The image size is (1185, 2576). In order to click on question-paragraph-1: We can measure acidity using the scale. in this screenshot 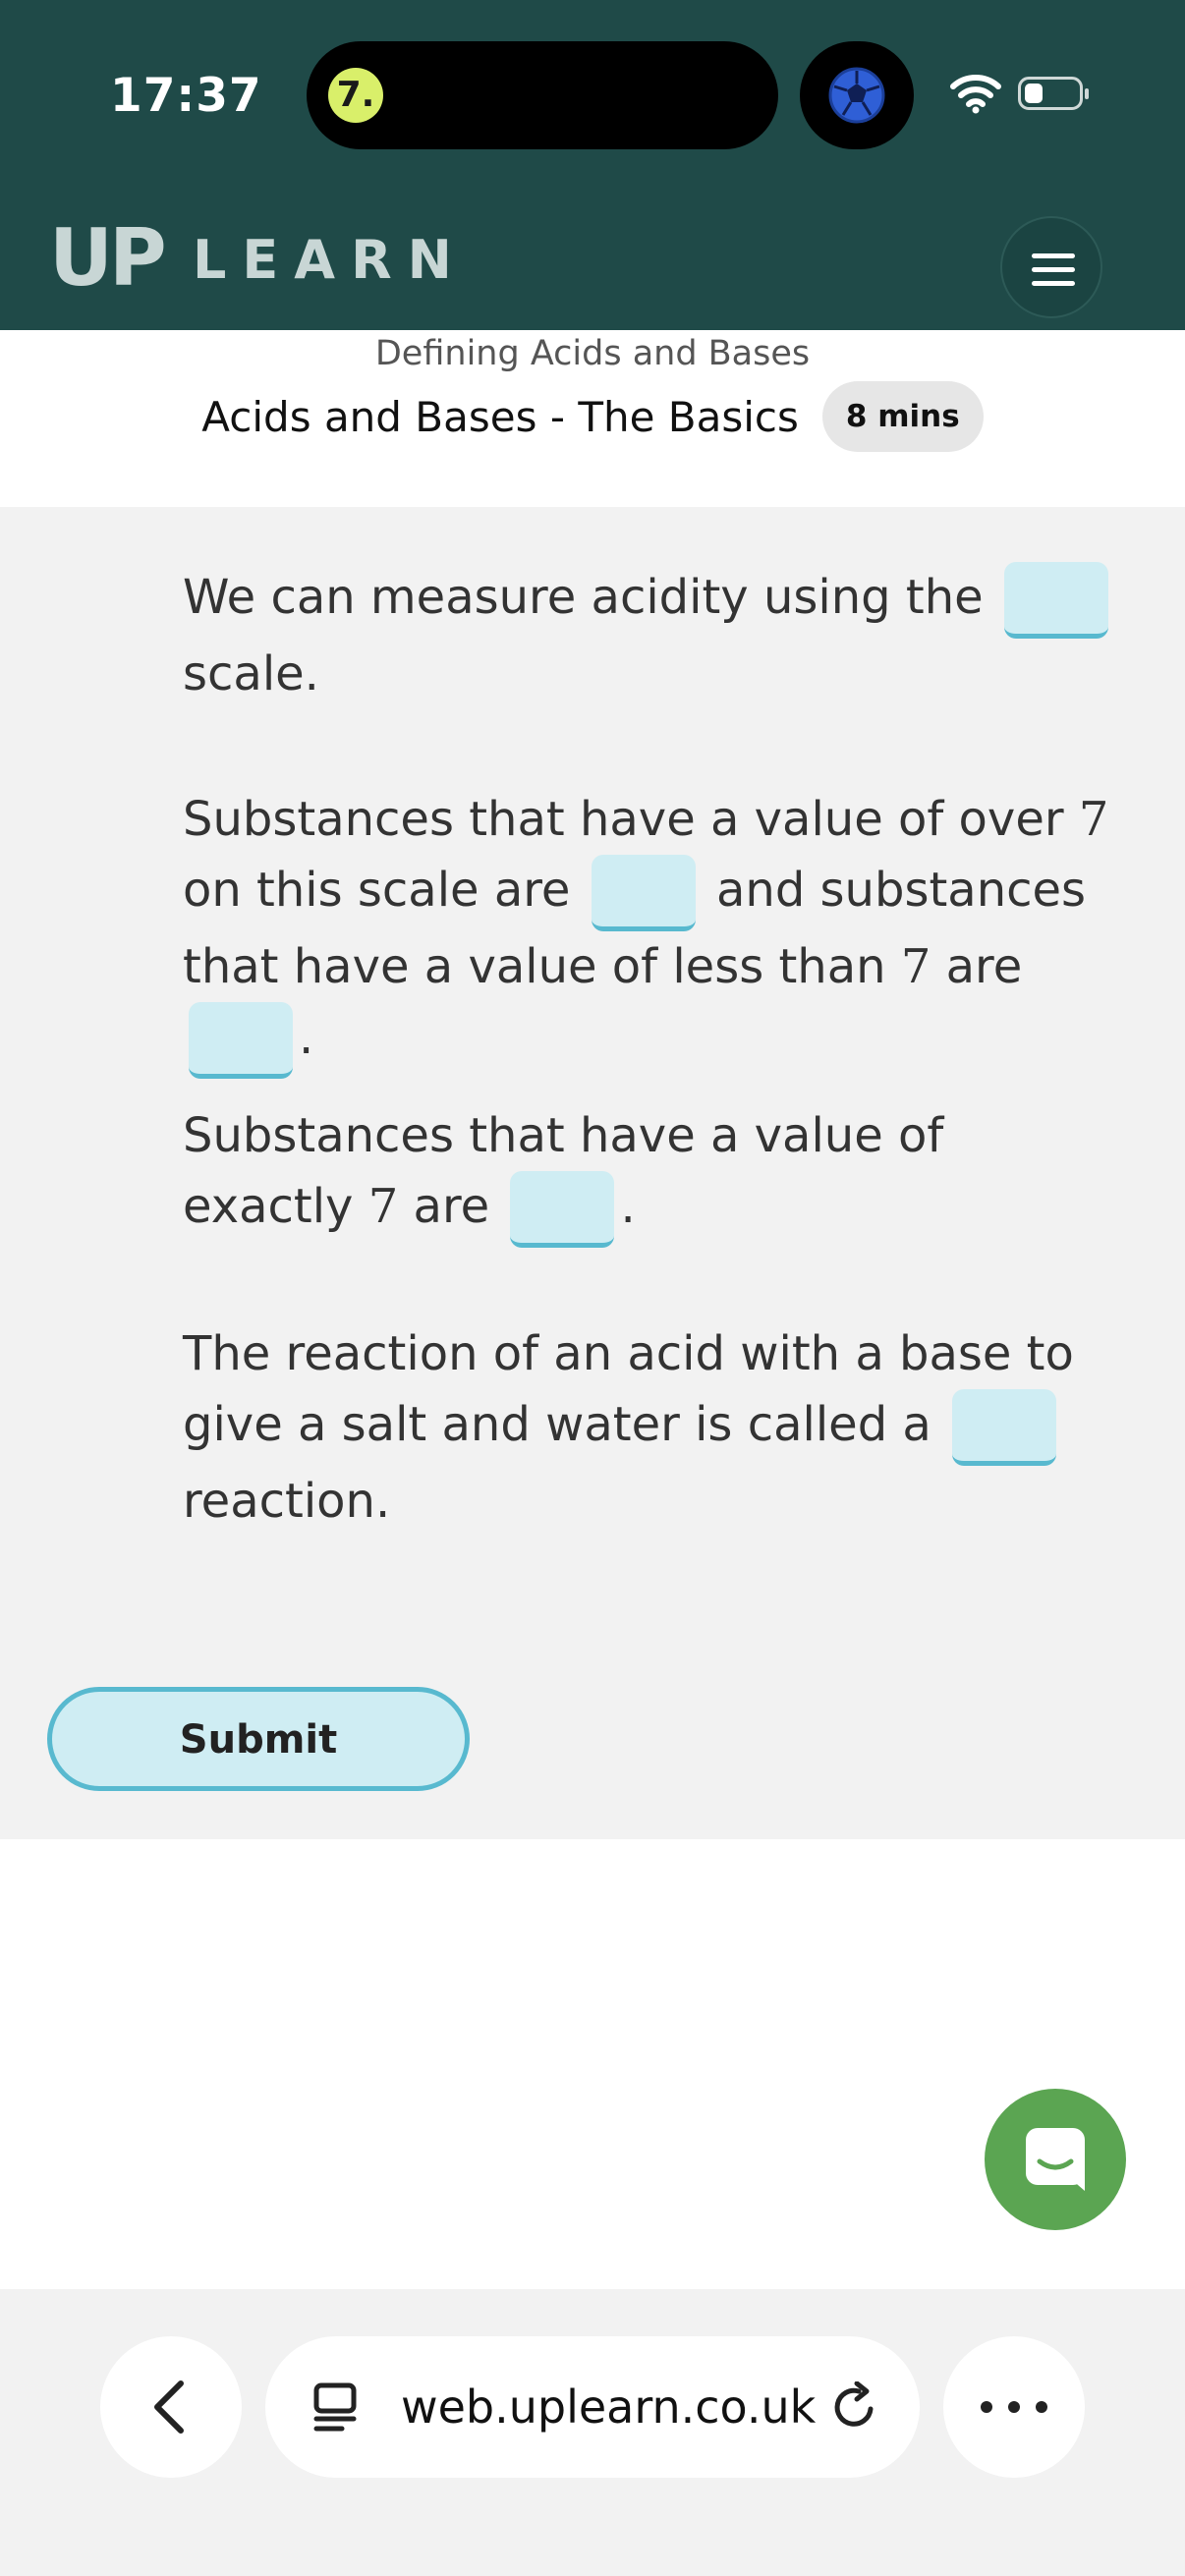, I will do `click(655, 635)`.